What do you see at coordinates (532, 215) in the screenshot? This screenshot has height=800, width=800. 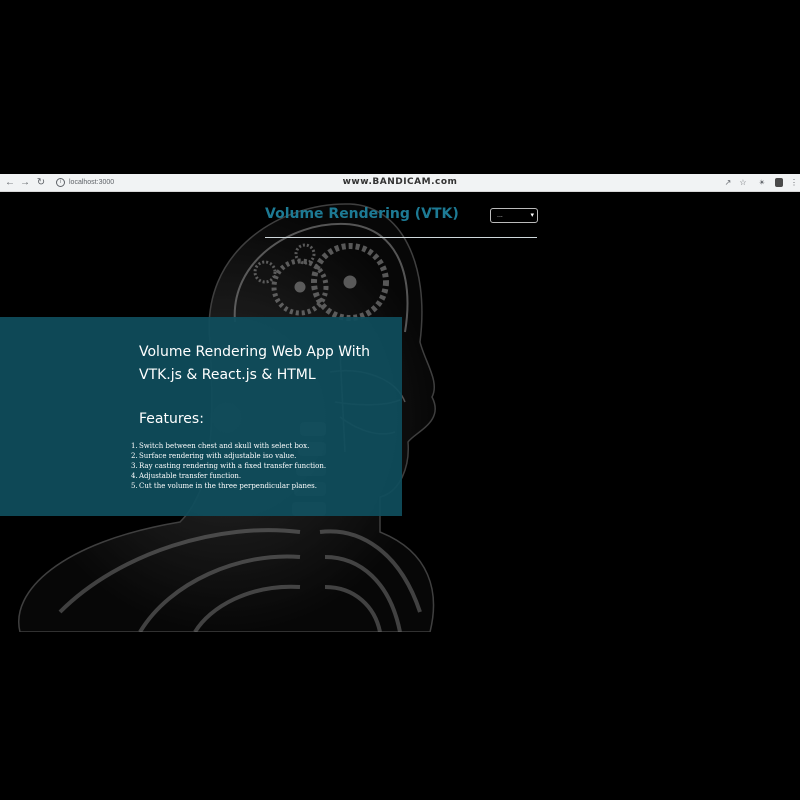 I see `chevron-down-icon: ▾` at bounding box center [532, 215].